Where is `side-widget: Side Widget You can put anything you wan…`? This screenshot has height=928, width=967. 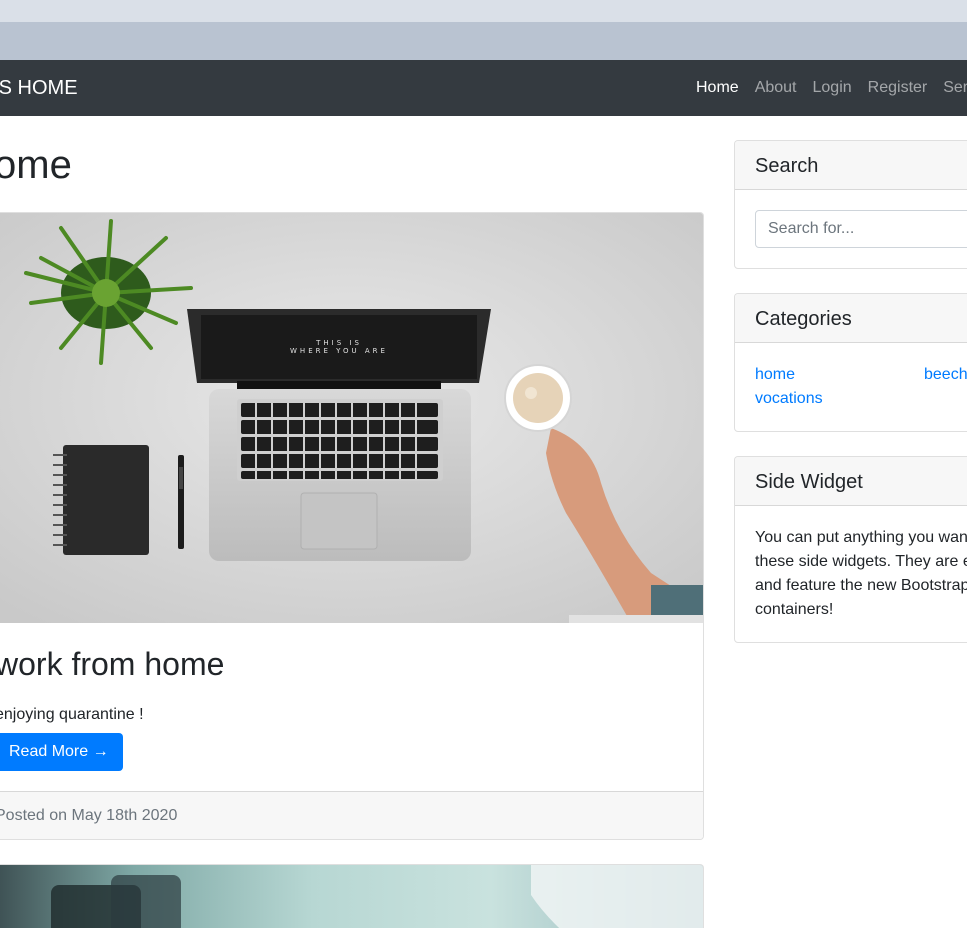 side-widget: Side Widget You can put anything you wan… is located at coordinates (850, 549).